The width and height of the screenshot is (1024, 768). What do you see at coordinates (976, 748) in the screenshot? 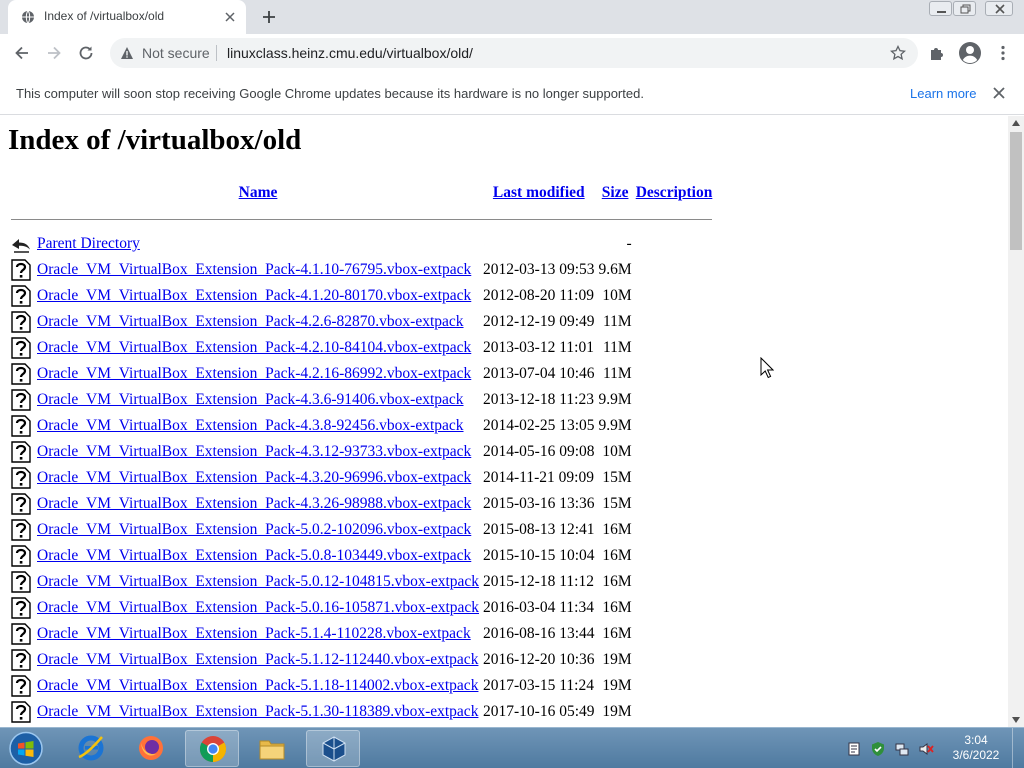
I see `taskbar-clock: 3:04 3/6/2022` at bounding box center [976, 748].